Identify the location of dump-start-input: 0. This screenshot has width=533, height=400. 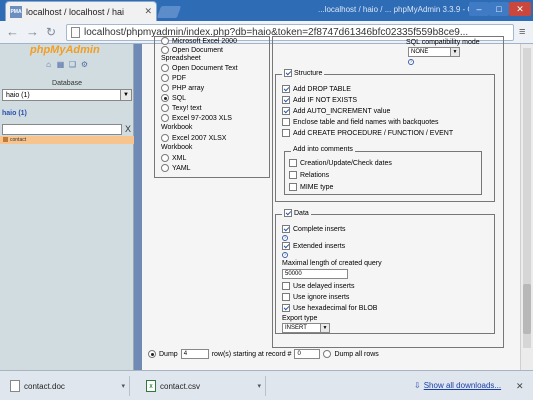
(307, 354).